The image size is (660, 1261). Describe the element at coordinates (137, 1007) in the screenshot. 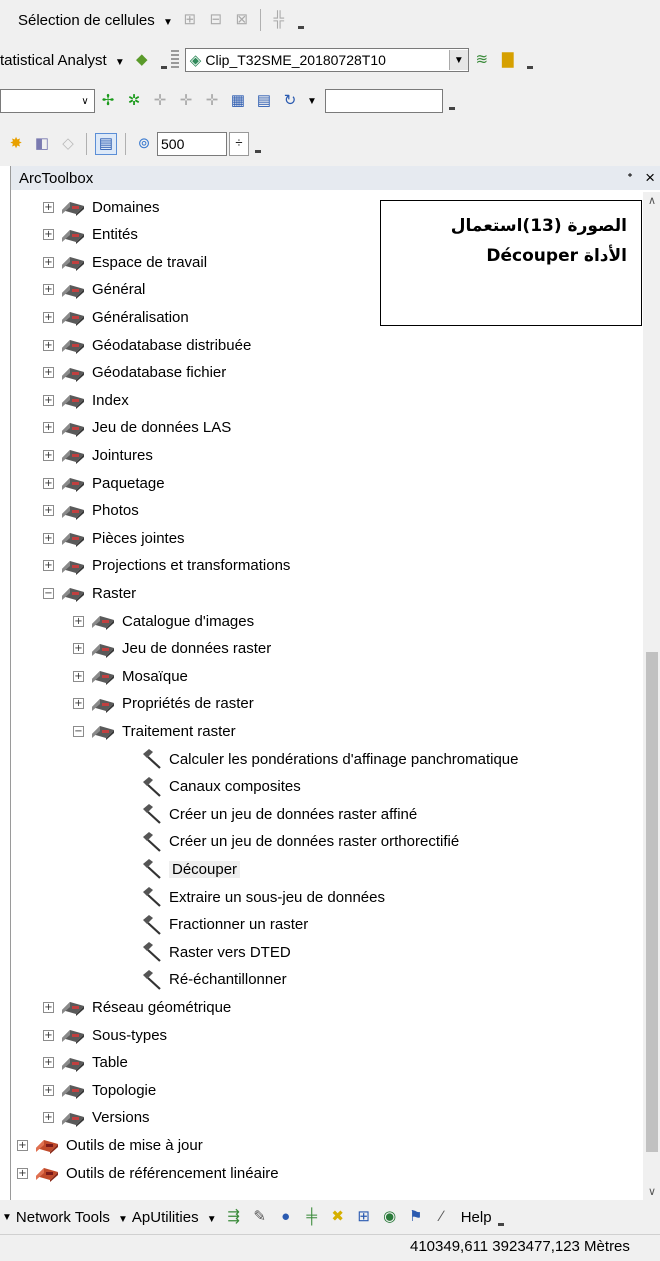

I see `toolbox-item: + Réseau géométrique` at that location.